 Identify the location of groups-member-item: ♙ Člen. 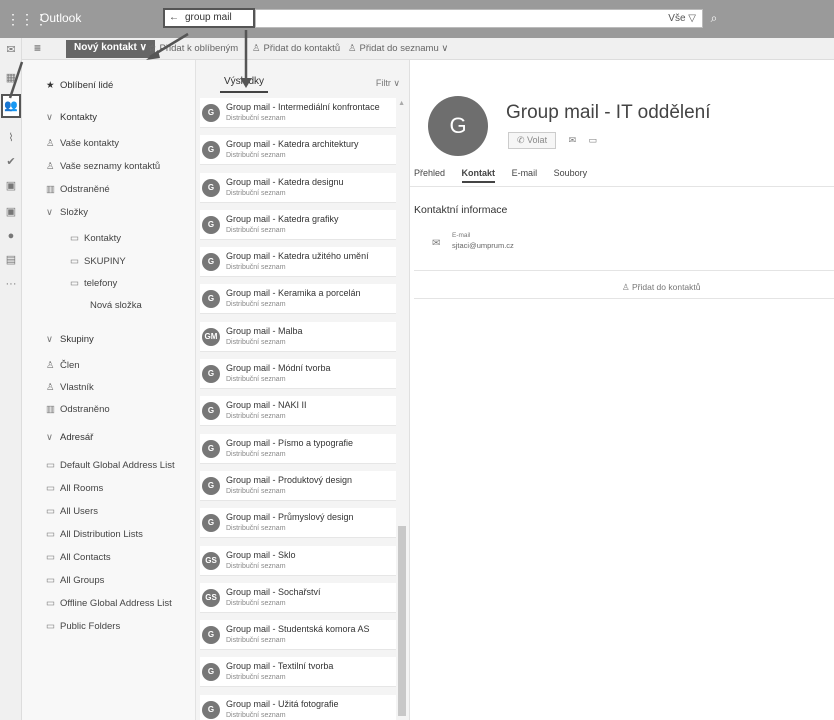
(63, 365).